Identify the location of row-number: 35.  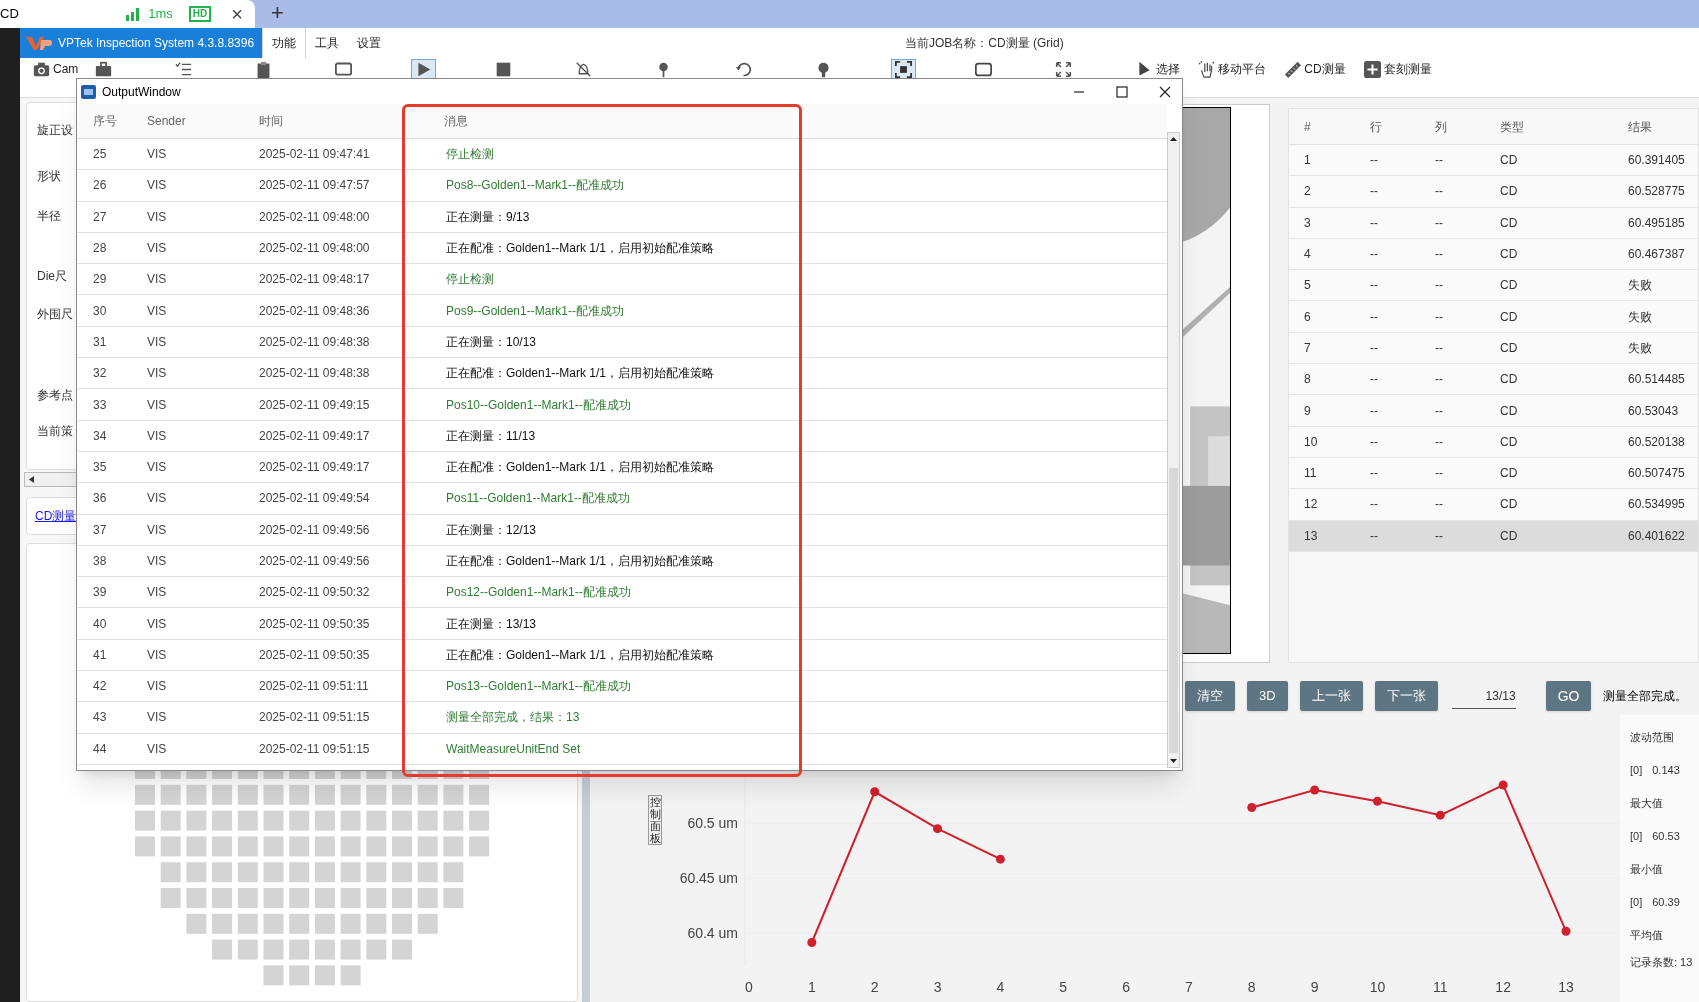
(100, 468).